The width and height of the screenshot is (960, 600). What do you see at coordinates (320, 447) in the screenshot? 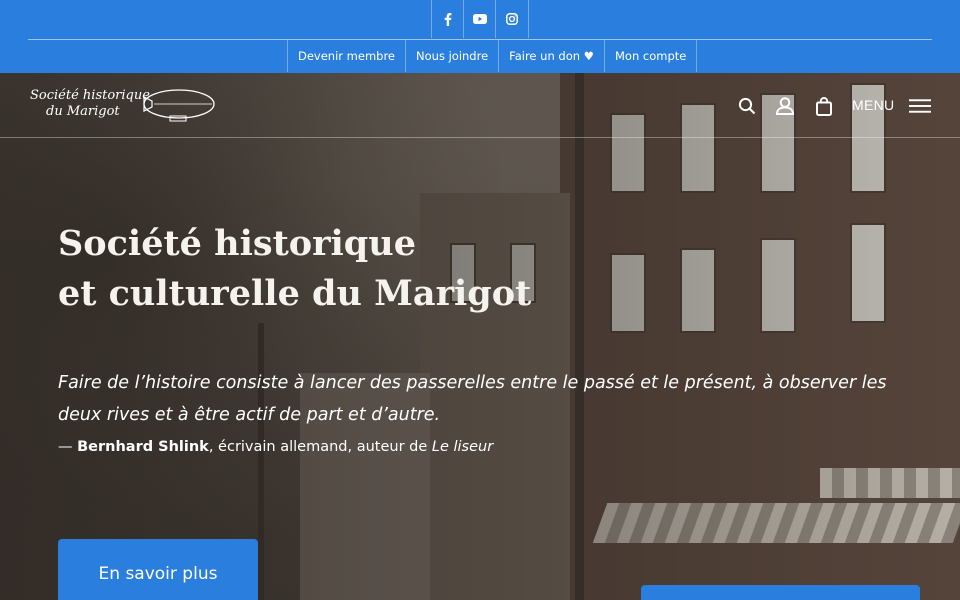
I see `attribution-description: , écrivain allemand, auteur de` at bounding box center [320, 447].